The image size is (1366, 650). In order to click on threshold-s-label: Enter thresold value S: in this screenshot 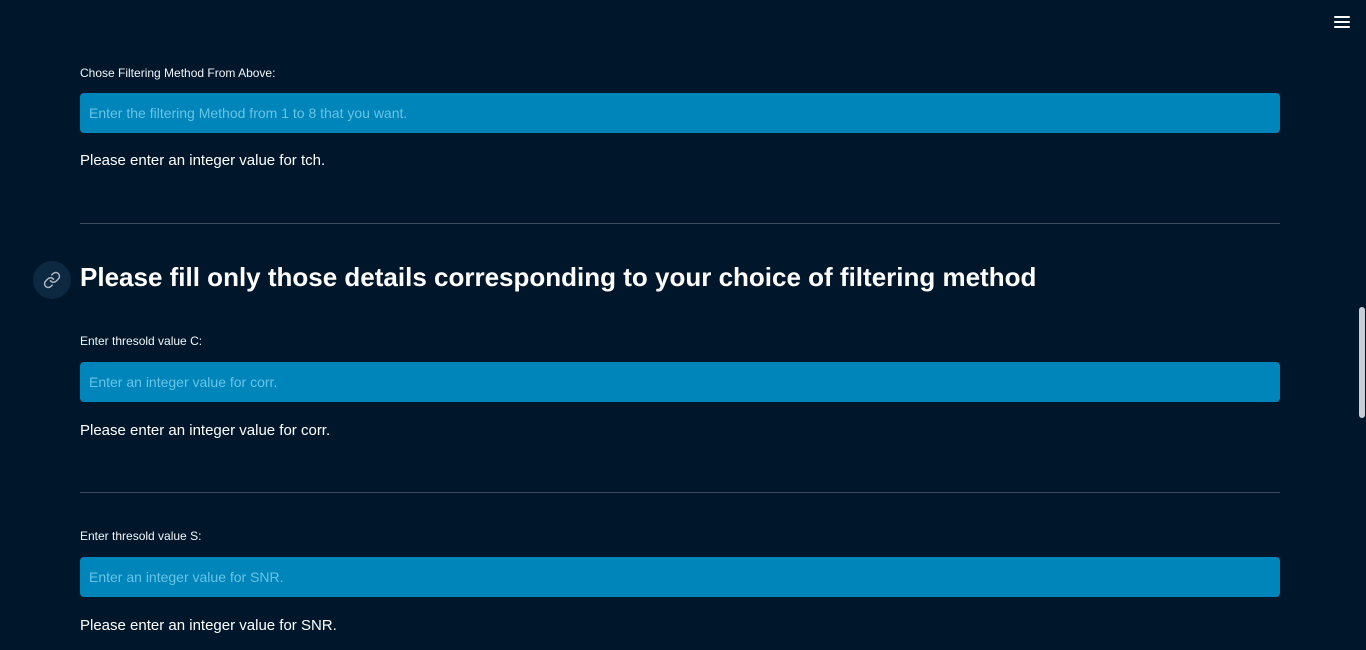, I will do `click(141, 536)`.